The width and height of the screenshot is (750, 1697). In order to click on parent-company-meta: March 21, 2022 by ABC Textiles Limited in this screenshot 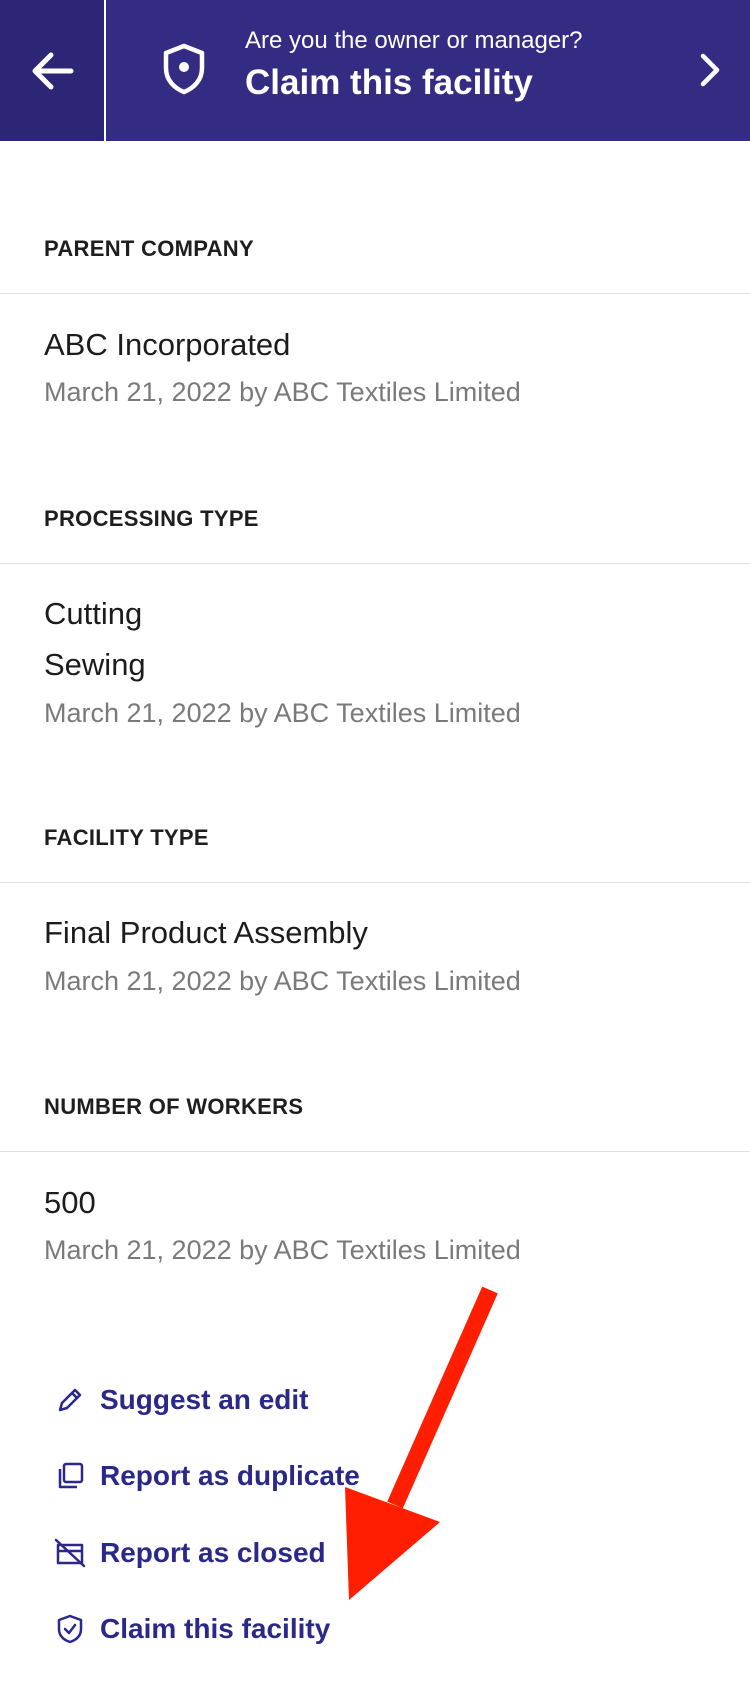, I will do `click(282, 392)`.